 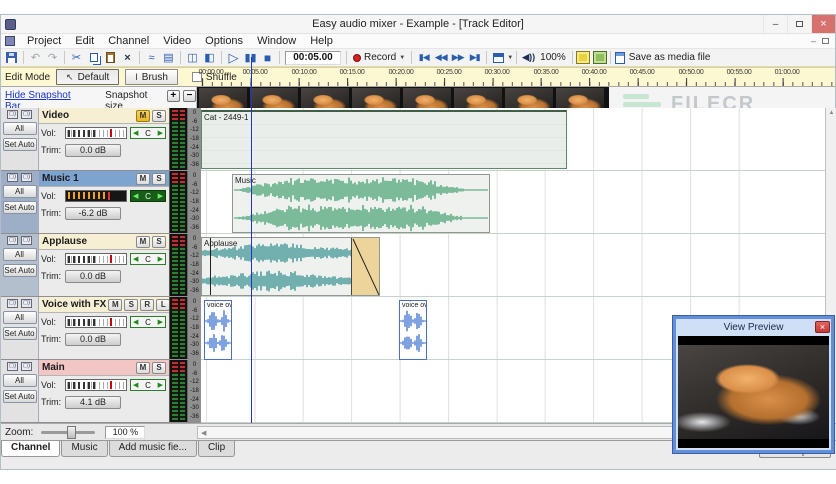 What do you see at coordinates (84, 449) in the screenshot?
I see `tab-music: Music` at bounding box center [84, 449].